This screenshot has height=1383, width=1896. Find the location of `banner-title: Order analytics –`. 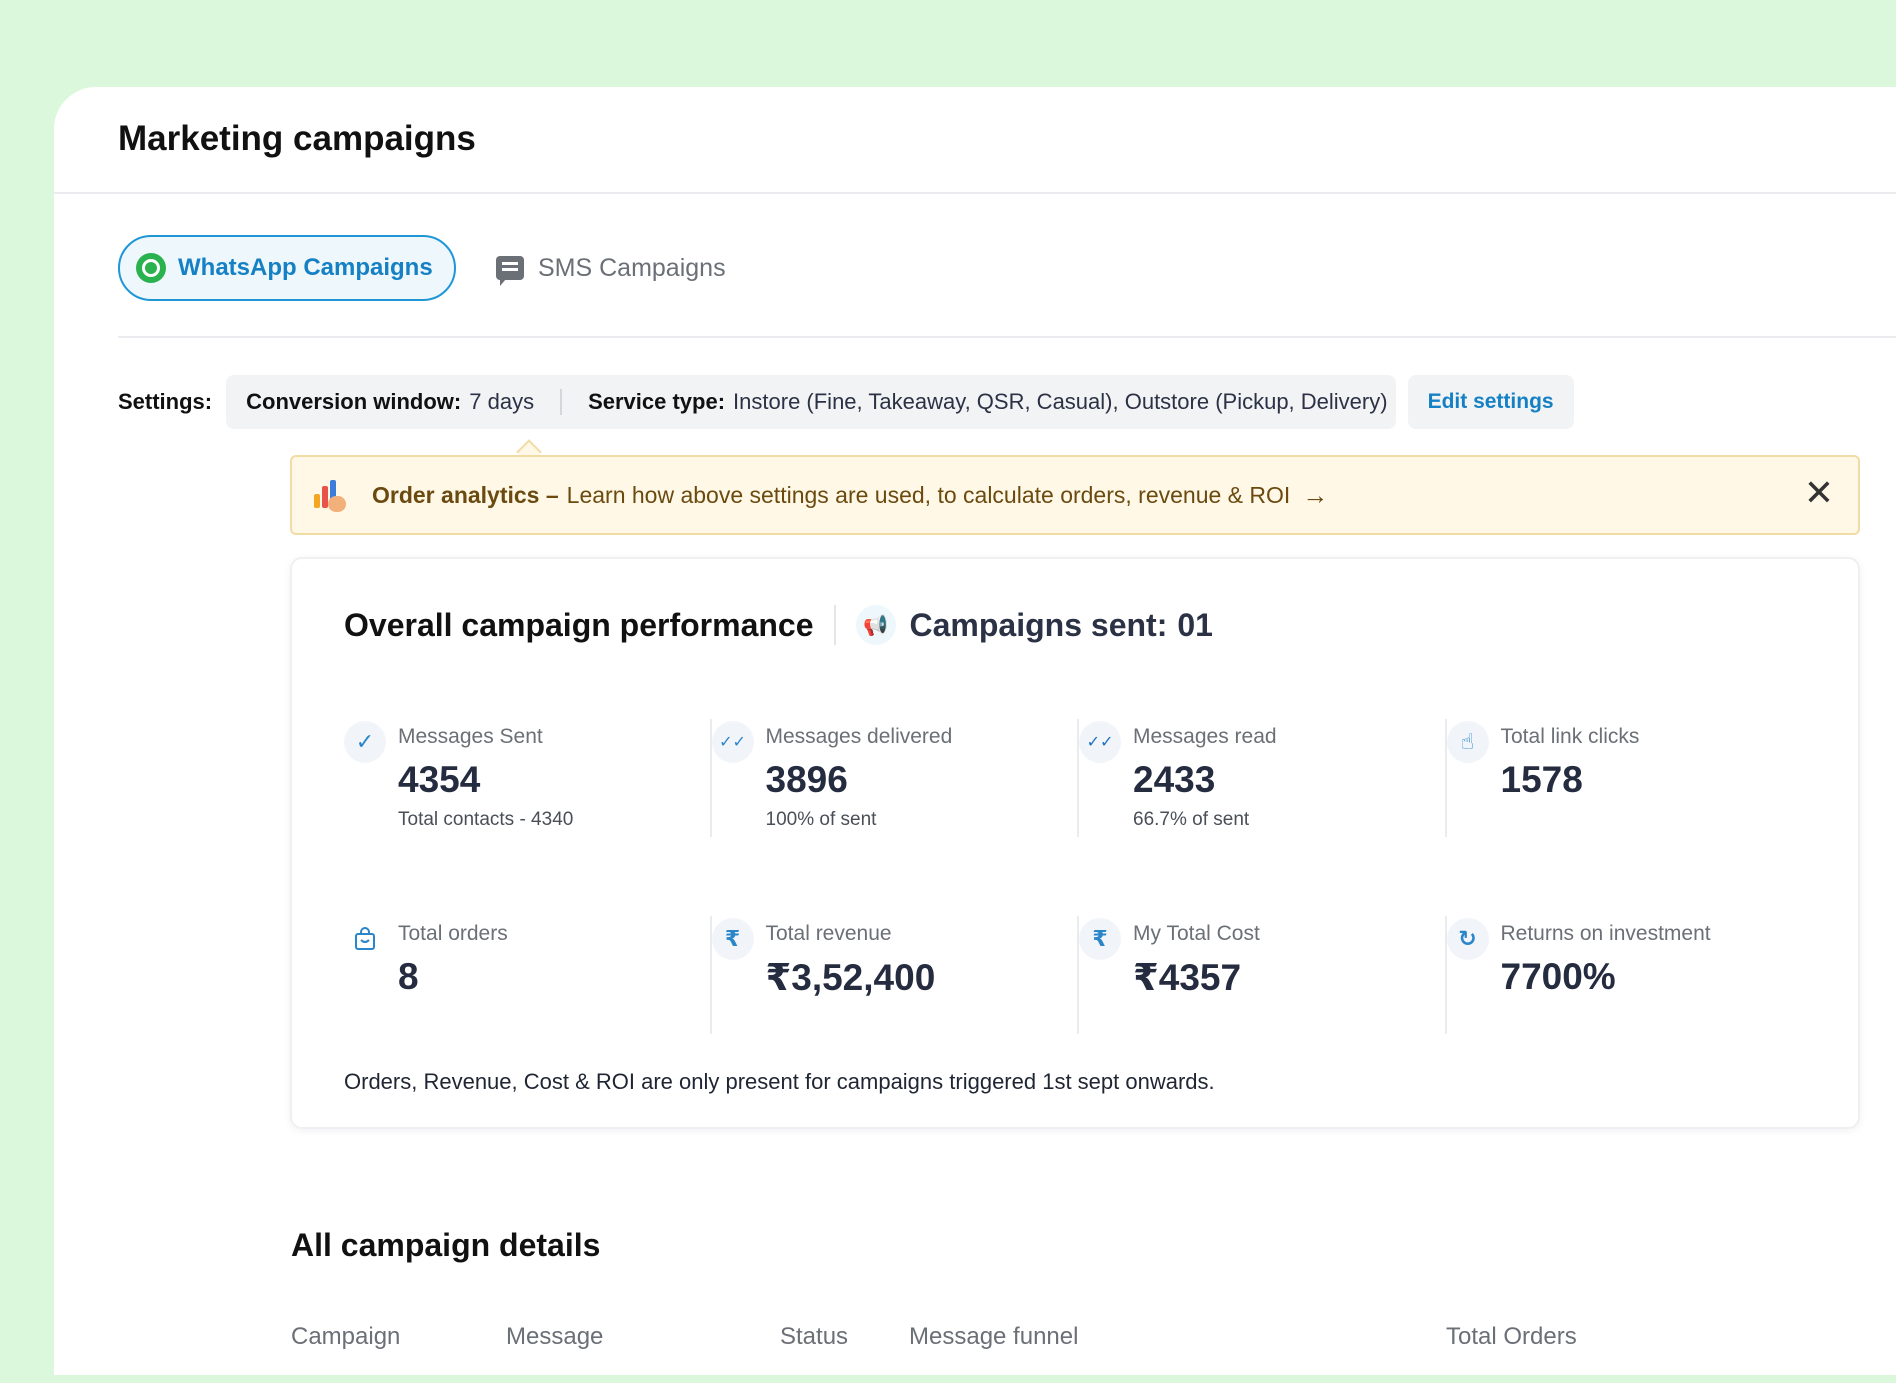

banner-title: Order analytics – is located at coordinates (465, 494).